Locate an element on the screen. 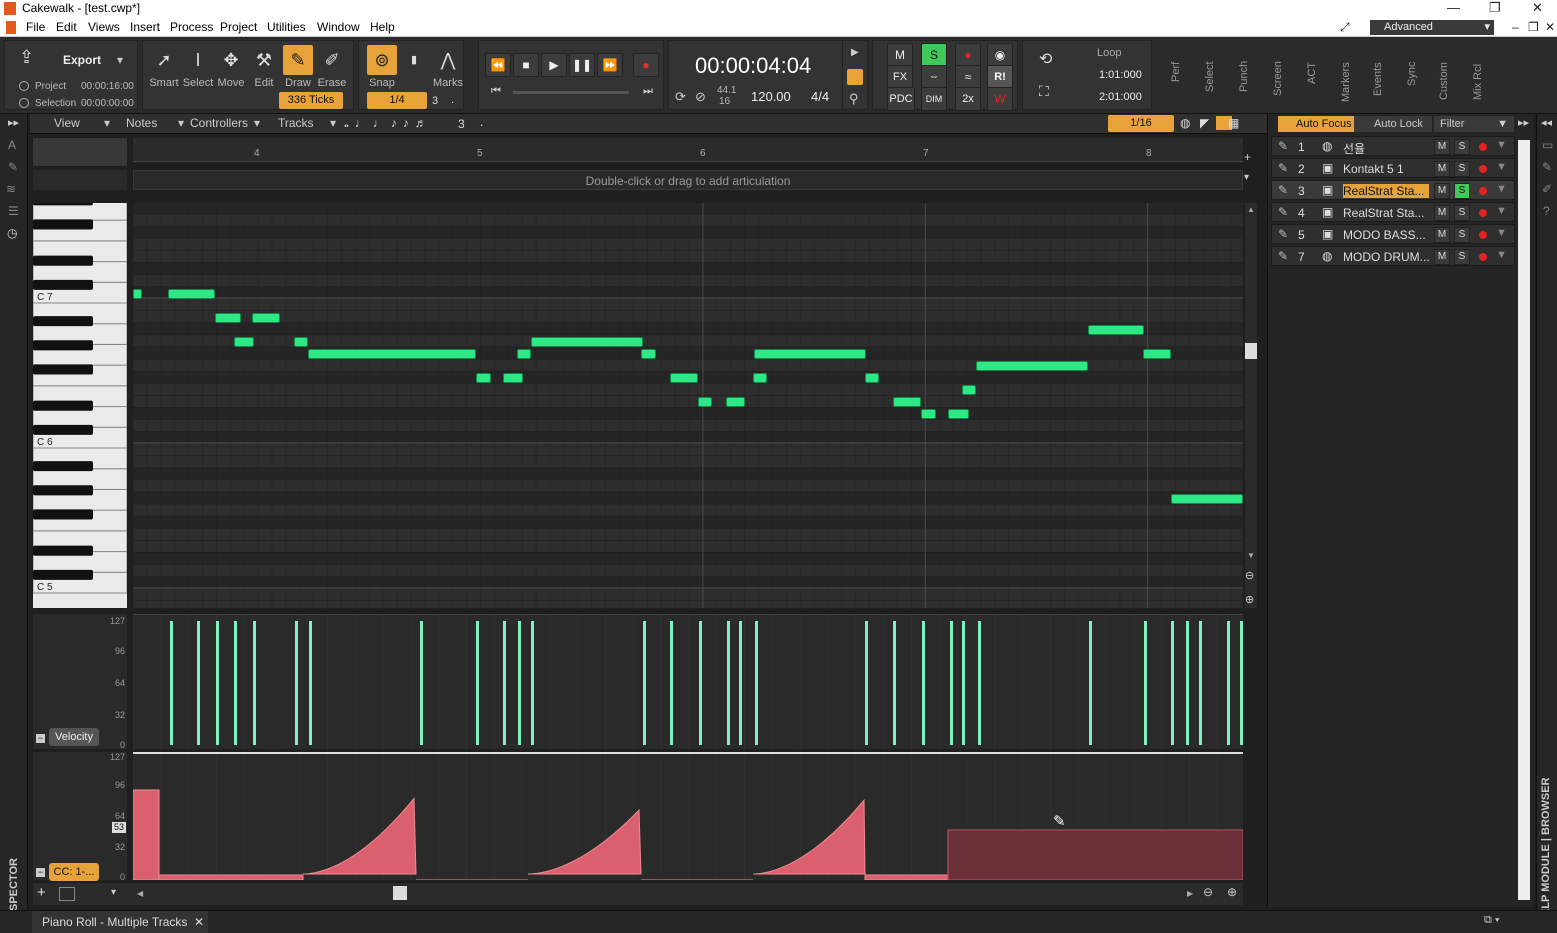 The height and width of the screenshot is (933, 1557). auto-lock-button: Auto Lock is located at coordinates (1393, 124).